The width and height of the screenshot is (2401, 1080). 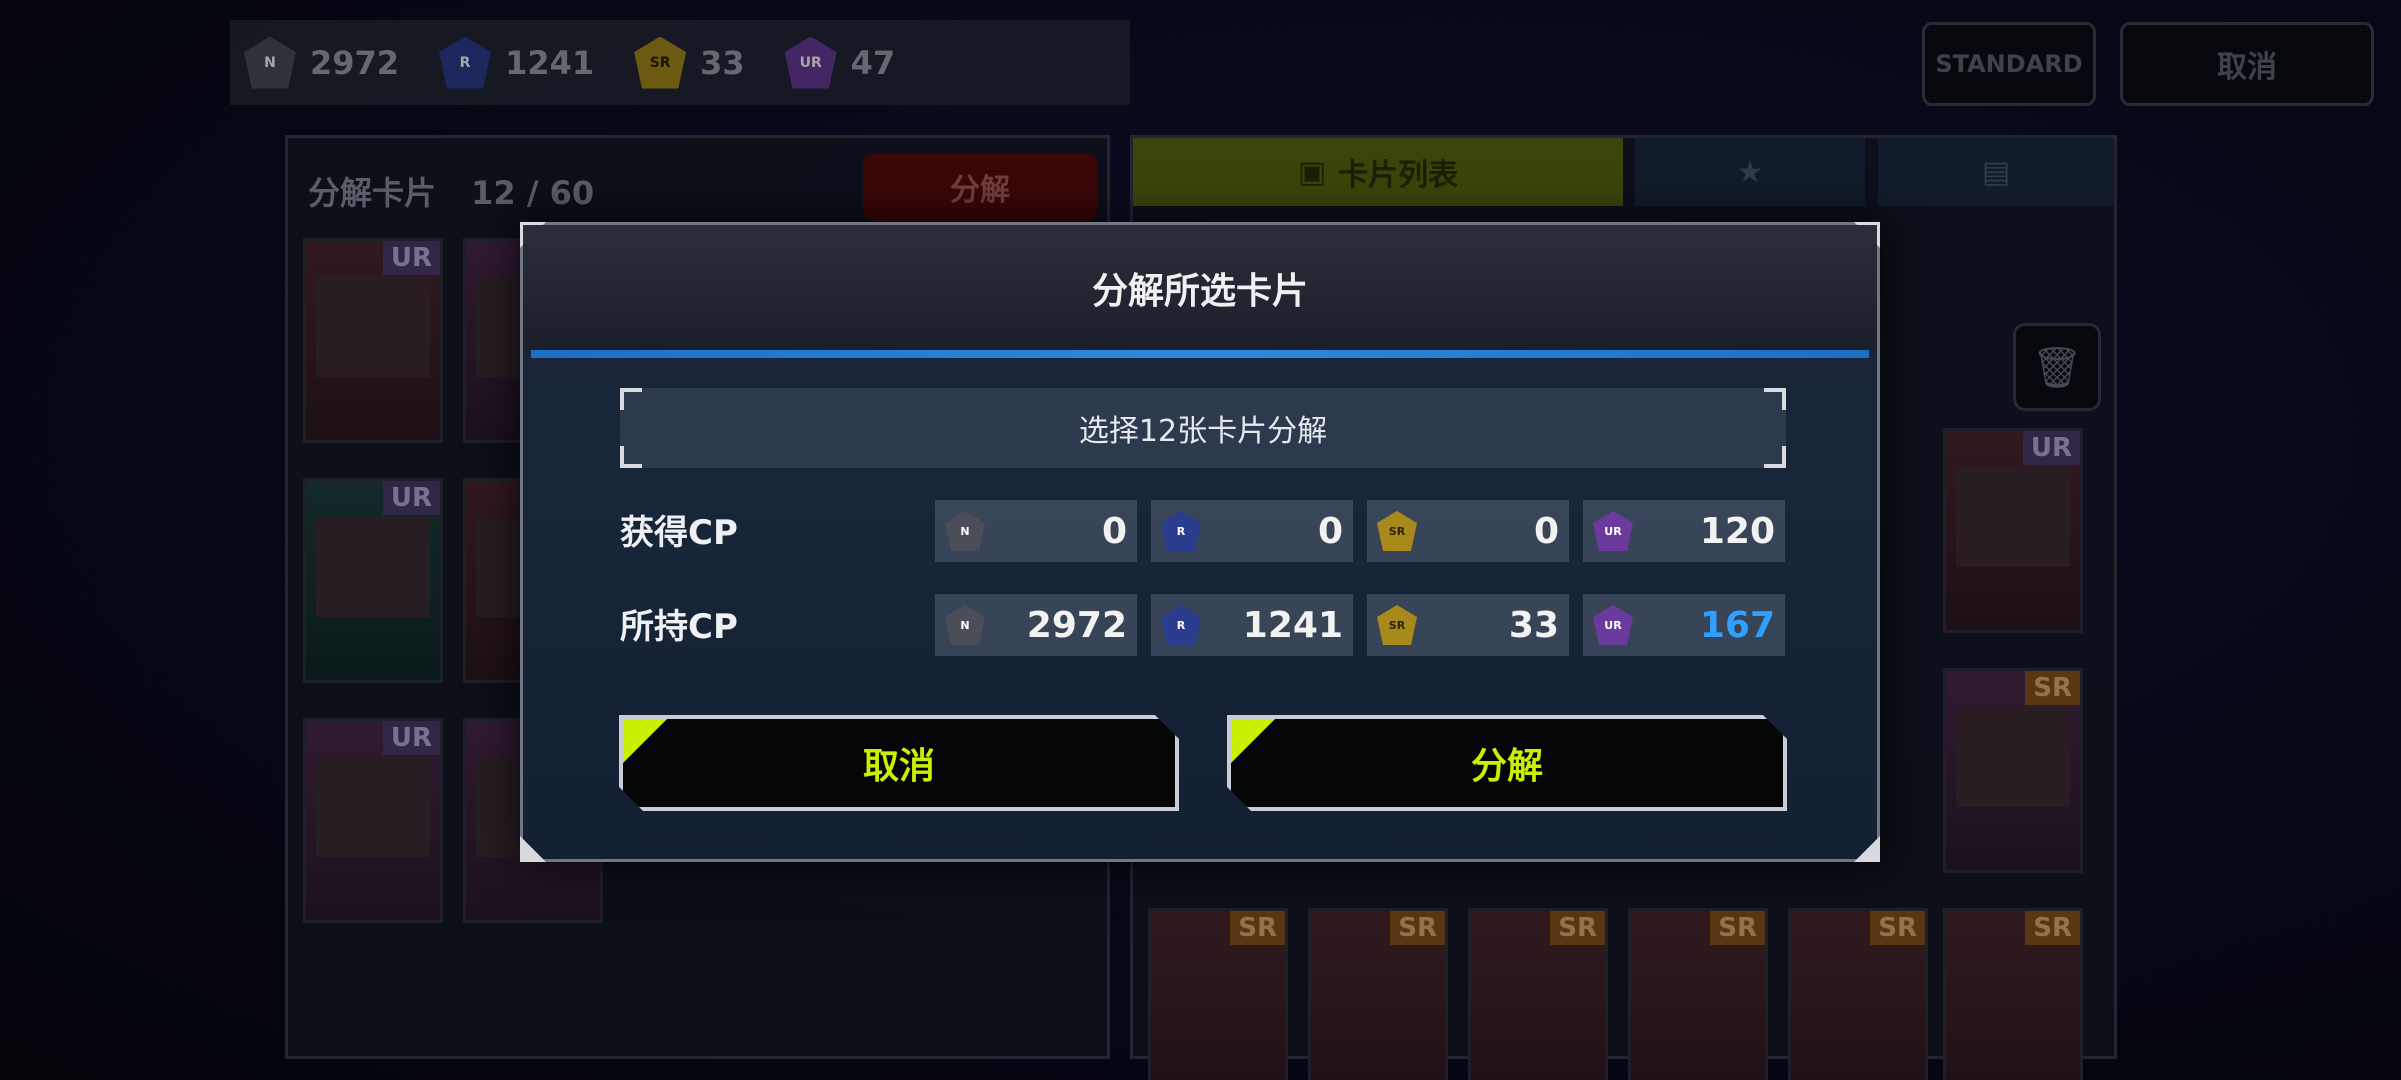 I want to click on gain-cp-sr: SR 0, so click(x=1468, y=531).